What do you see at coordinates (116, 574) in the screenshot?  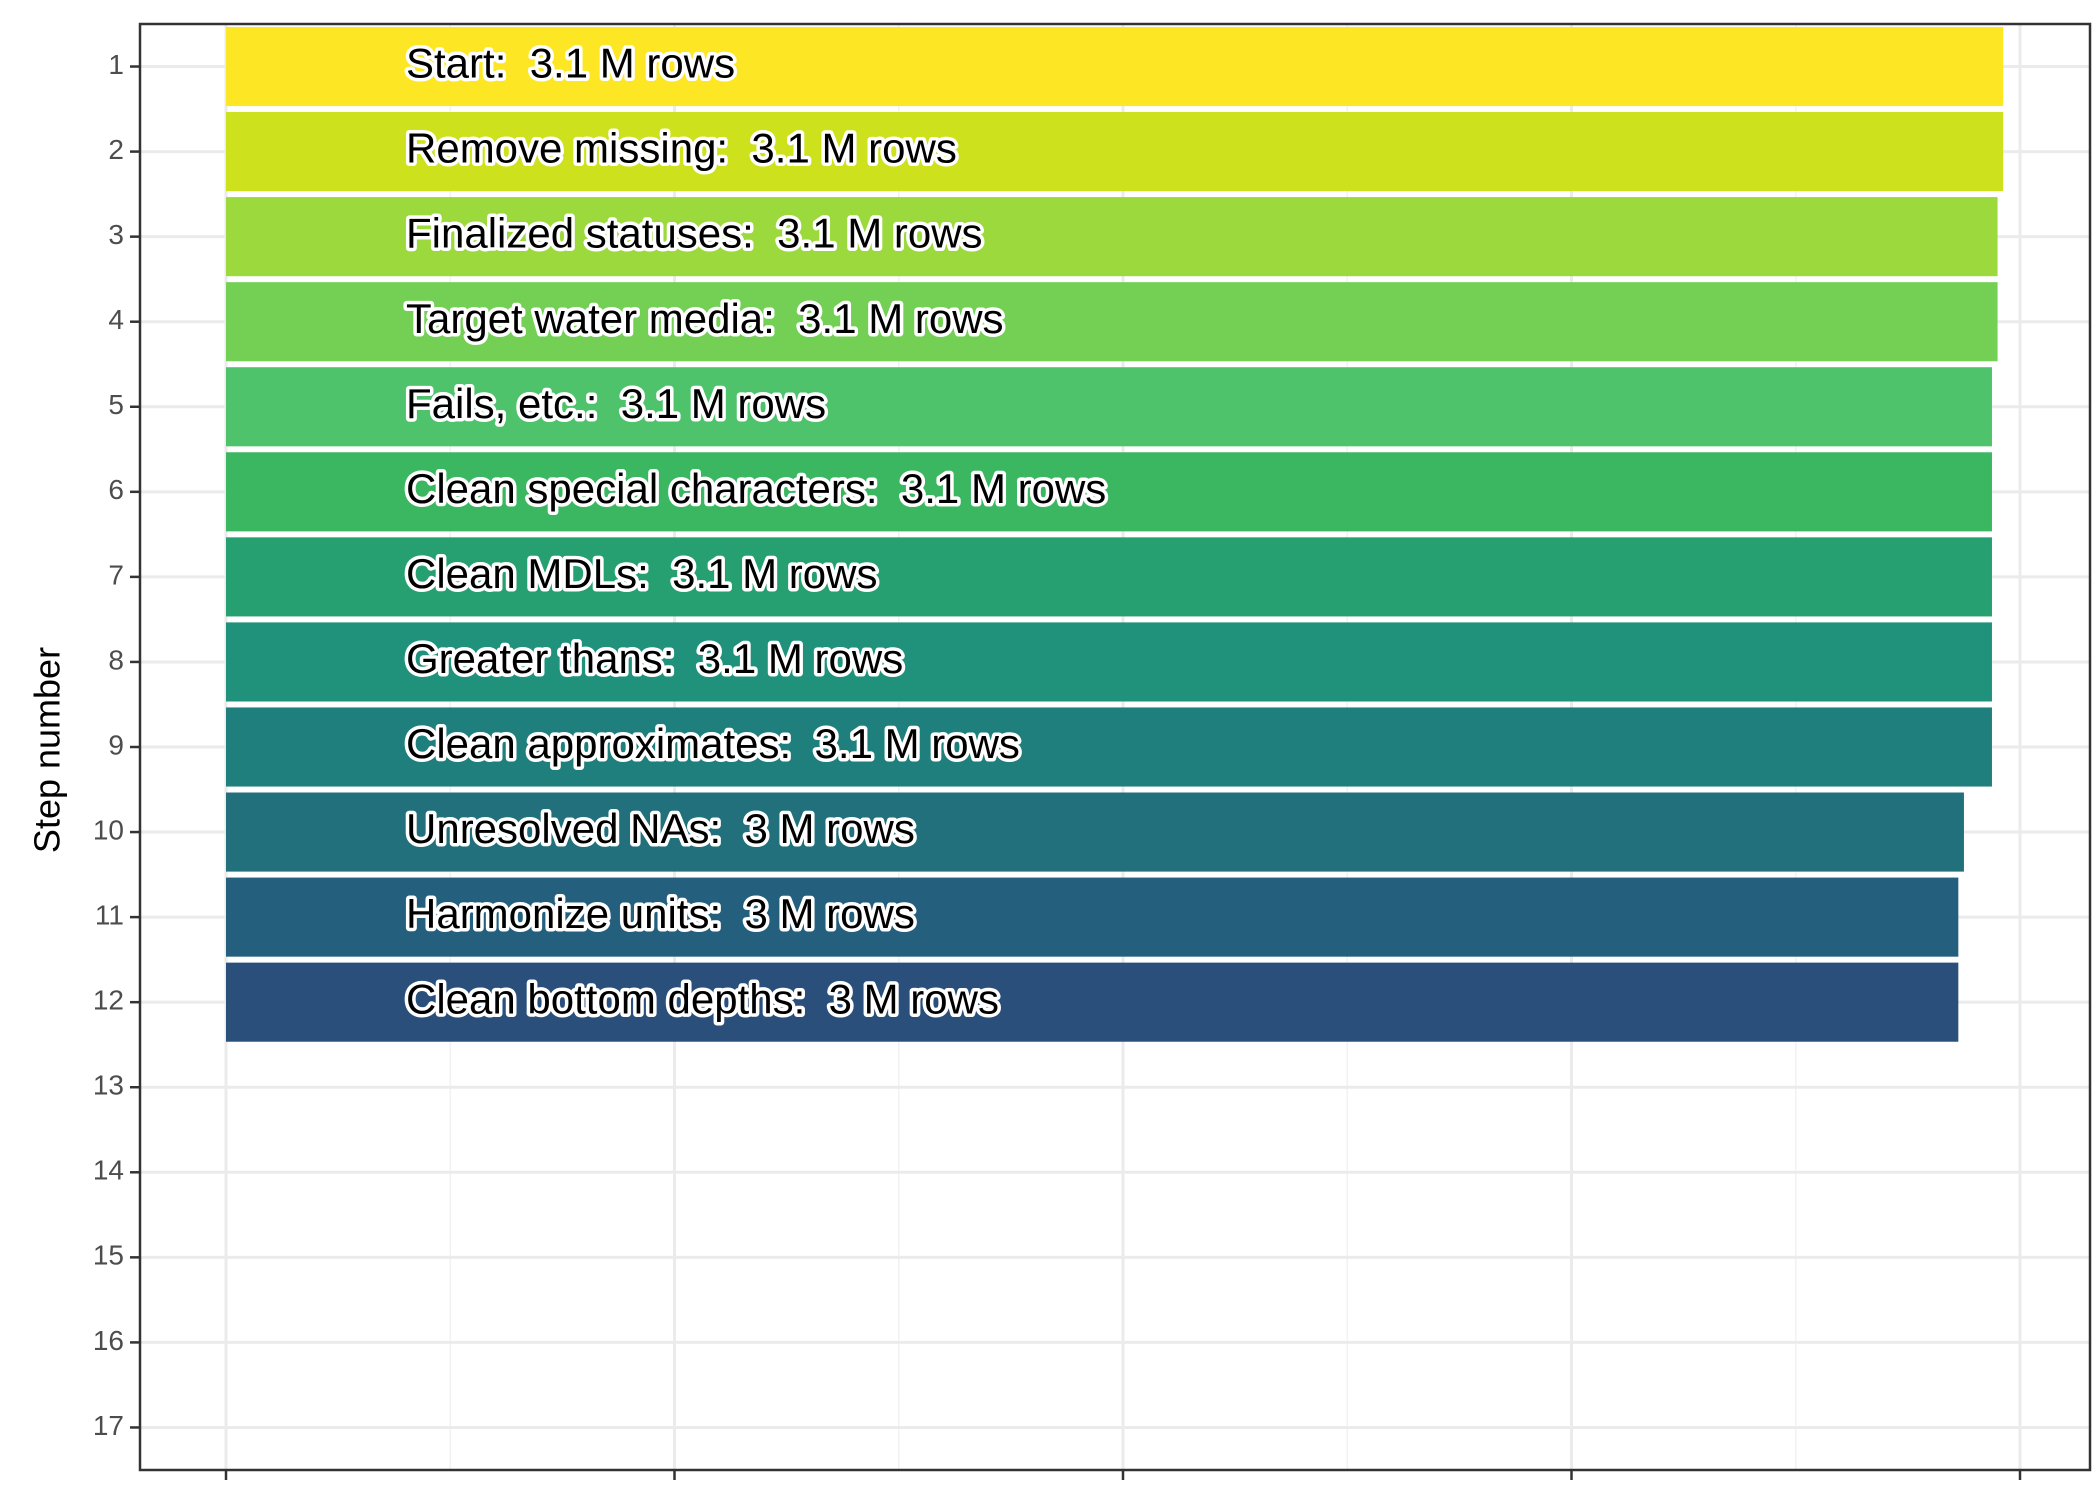 I see `y-tick-label: 7` at bounding box center [116, 574].